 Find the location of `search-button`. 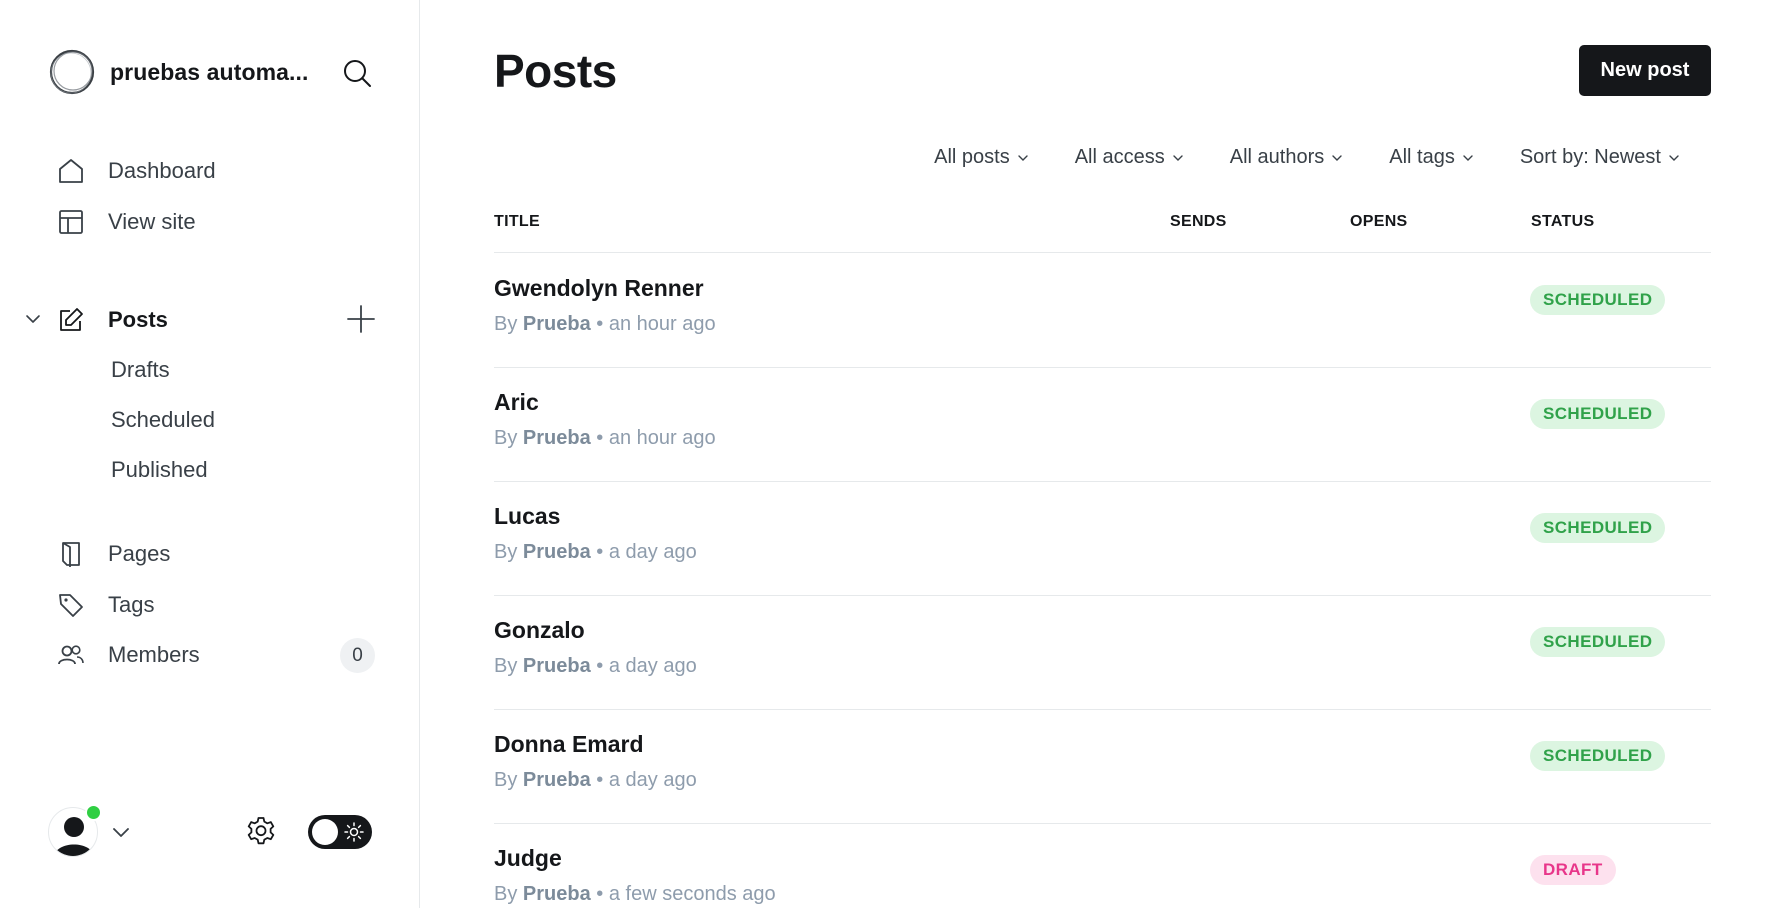

search-button is located at coordinates (357, 73).